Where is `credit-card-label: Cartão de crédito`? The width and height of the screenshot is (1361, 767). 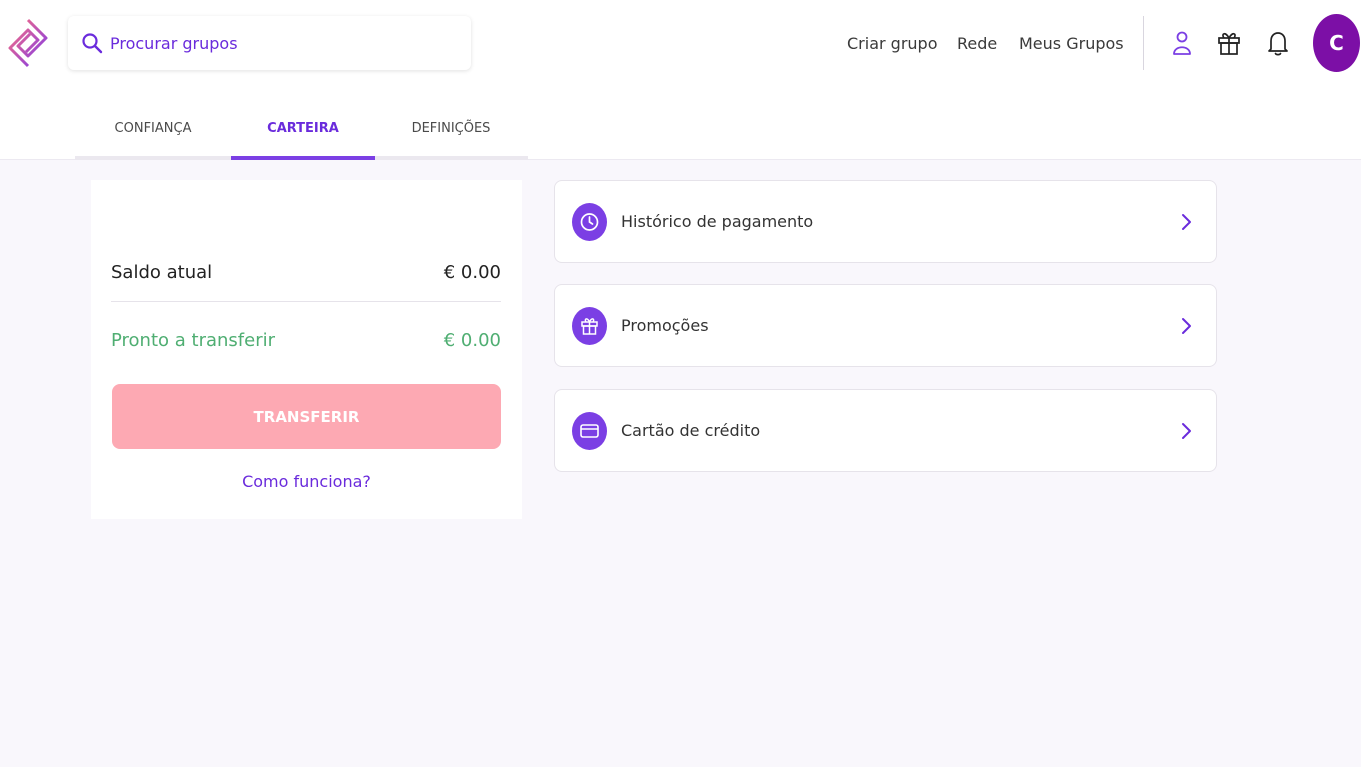 credit-card-label: Cartão de crédito is located at coordinates (691, 430).